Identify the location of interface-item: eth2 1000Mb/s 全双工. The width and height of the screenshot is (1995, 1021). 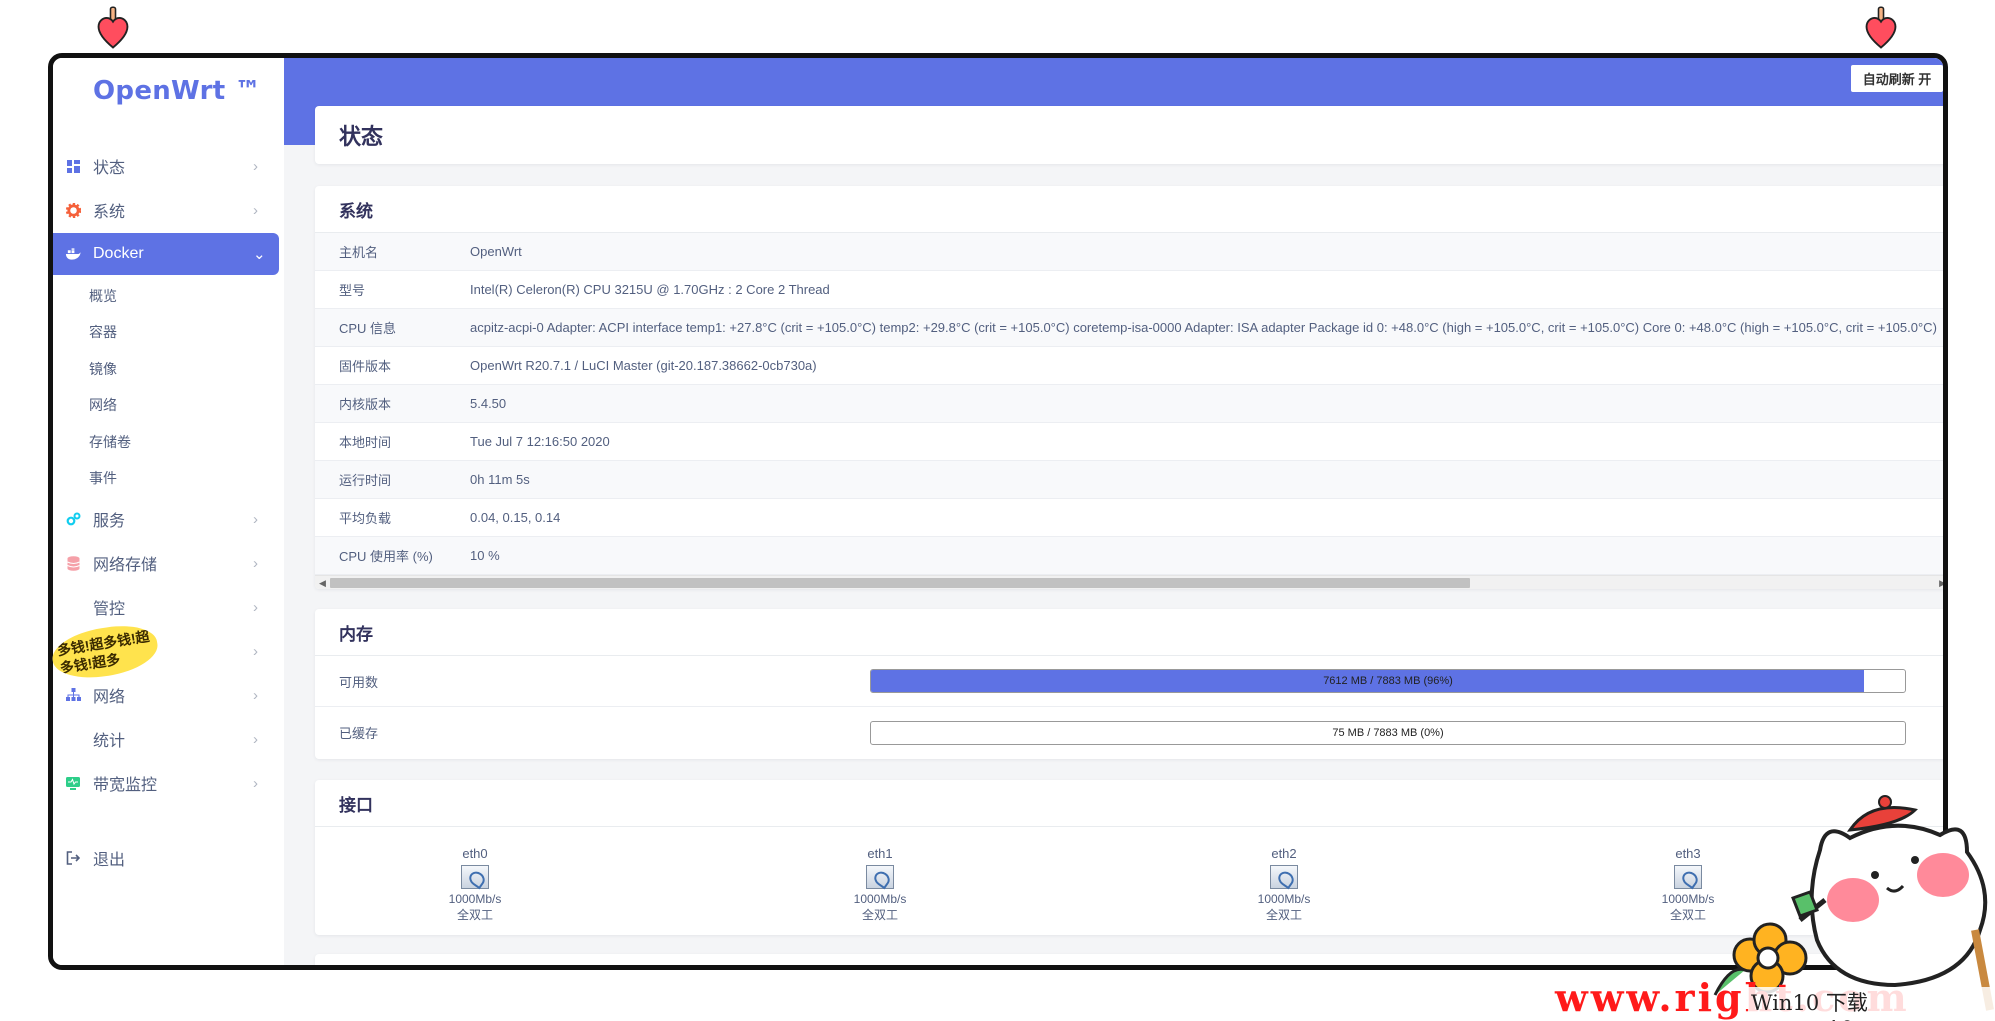
(1284, 884).